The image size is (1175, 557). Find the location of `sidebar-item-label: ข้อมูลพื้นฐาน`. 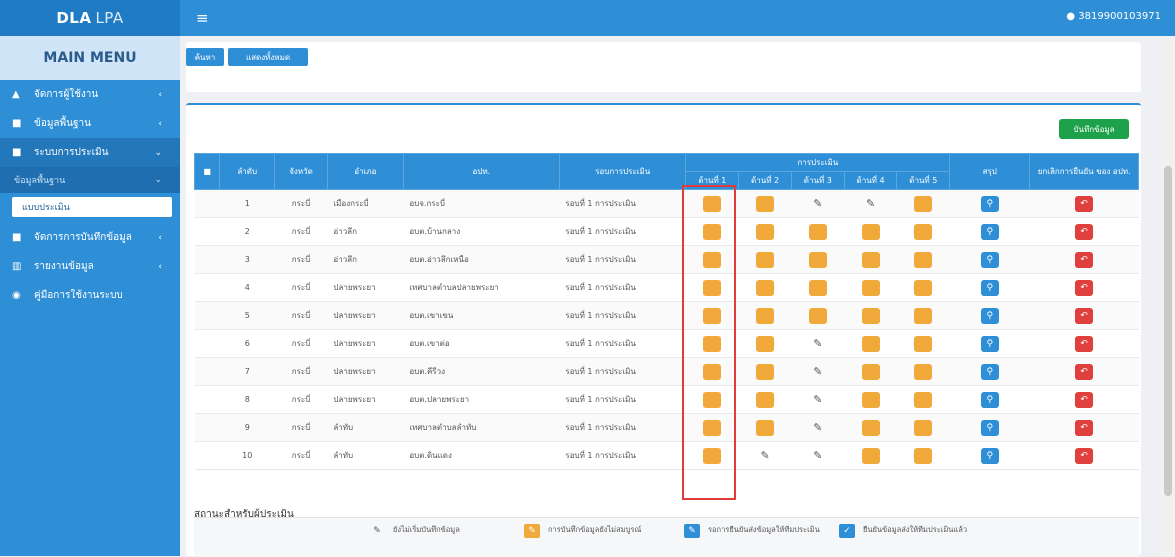

sidebar-item-label: ข้อมูลพื้นฐาน is located at coordinates (62, 123).